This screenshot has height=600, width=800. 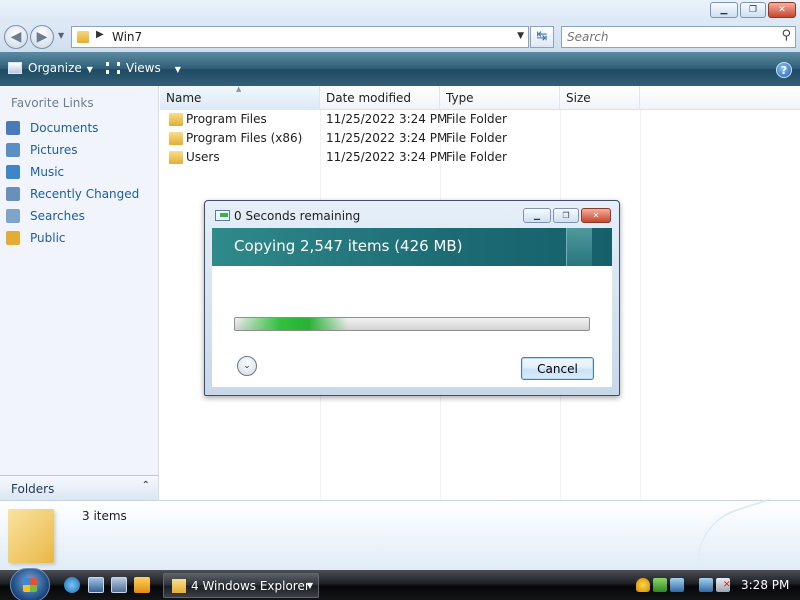 What do you see at coordinates (47, 172) in the screenshot?
I see `nav-item-label: Music` at bounding box center [47, 172].